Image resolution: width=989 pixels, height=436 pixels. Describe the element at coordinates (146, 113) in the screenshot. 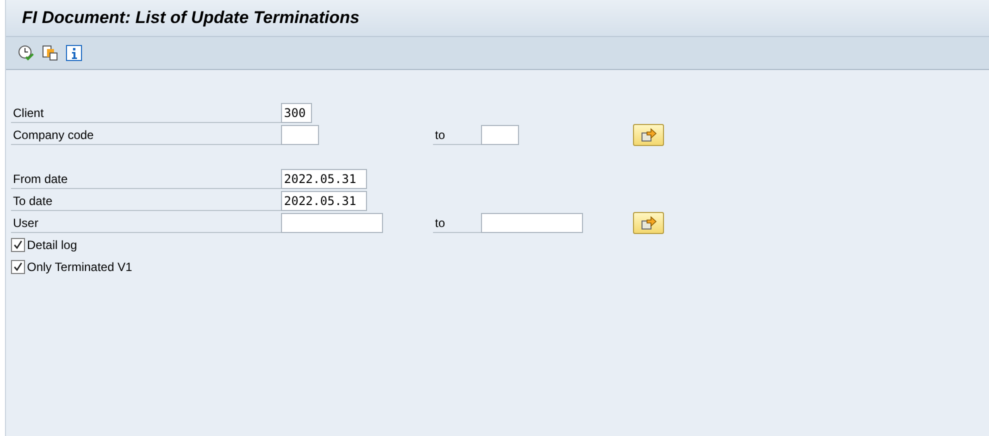

I see `field-label: Client` at that location.